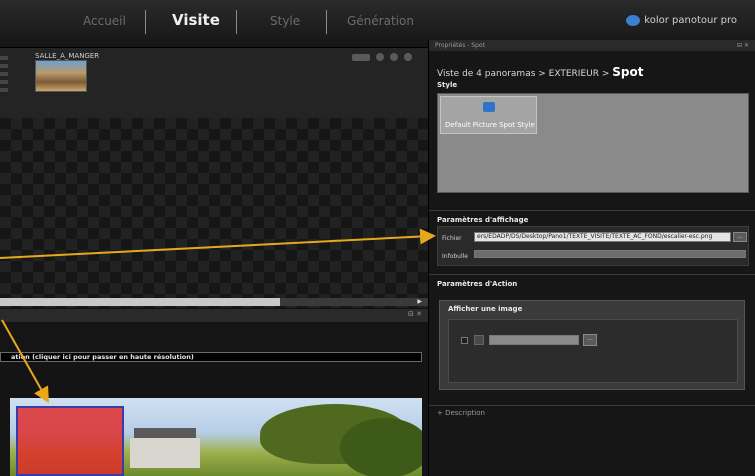  What do you see at coordinates (483, 220) in the screenshot?
I see `display-section-label: Paramètres d'affichage` at bounding box center [483, 220].